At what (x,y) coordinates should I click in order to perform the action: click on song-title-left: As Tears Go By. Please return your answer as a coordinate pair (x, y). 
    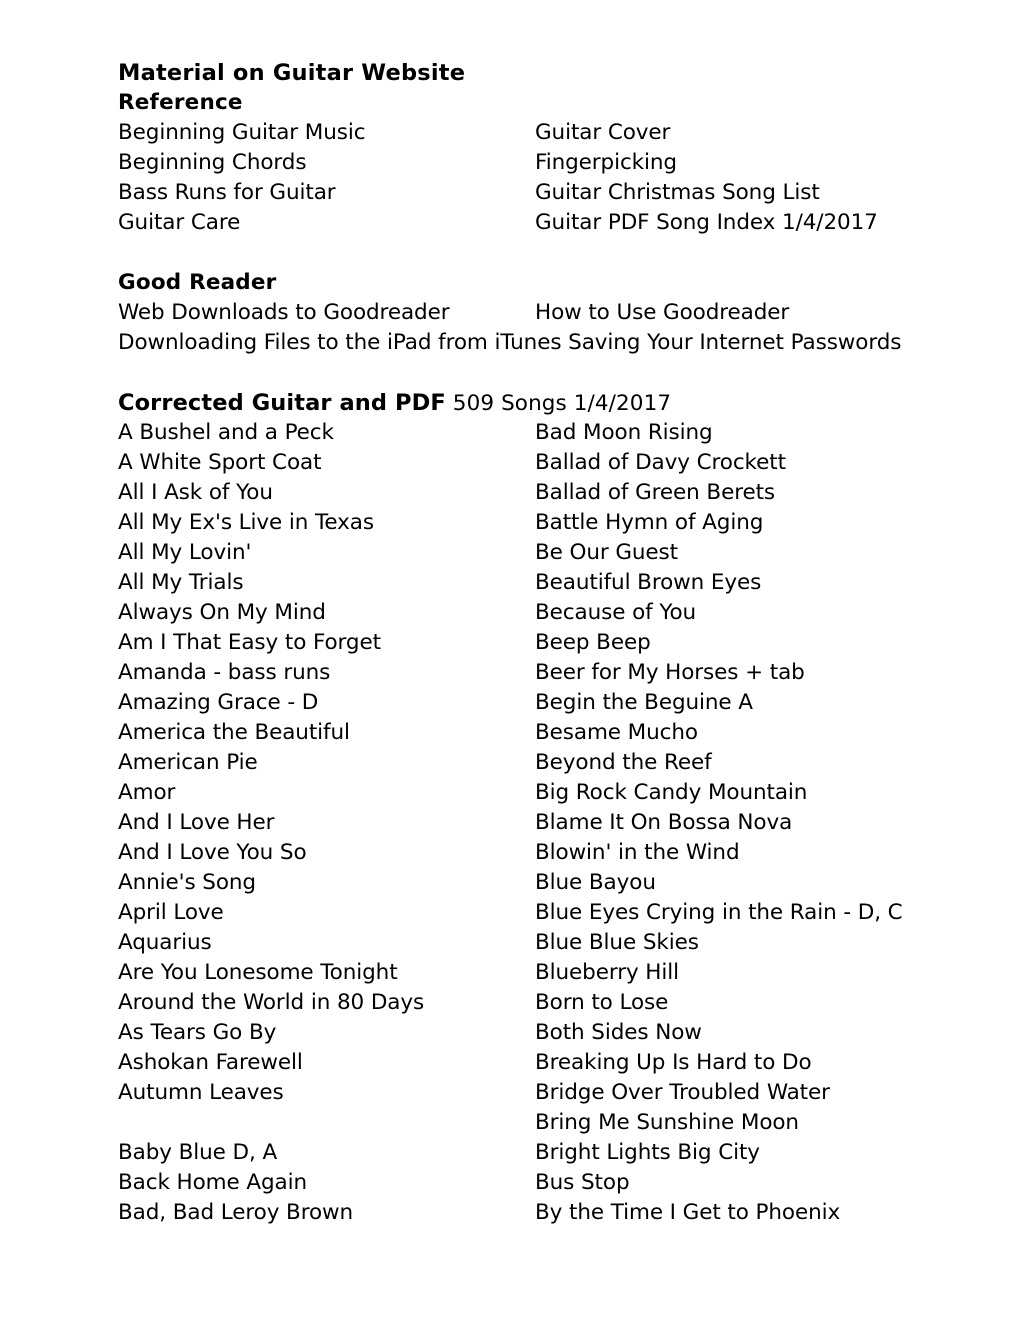
    Looking at the image, I should click on (197, 1032).